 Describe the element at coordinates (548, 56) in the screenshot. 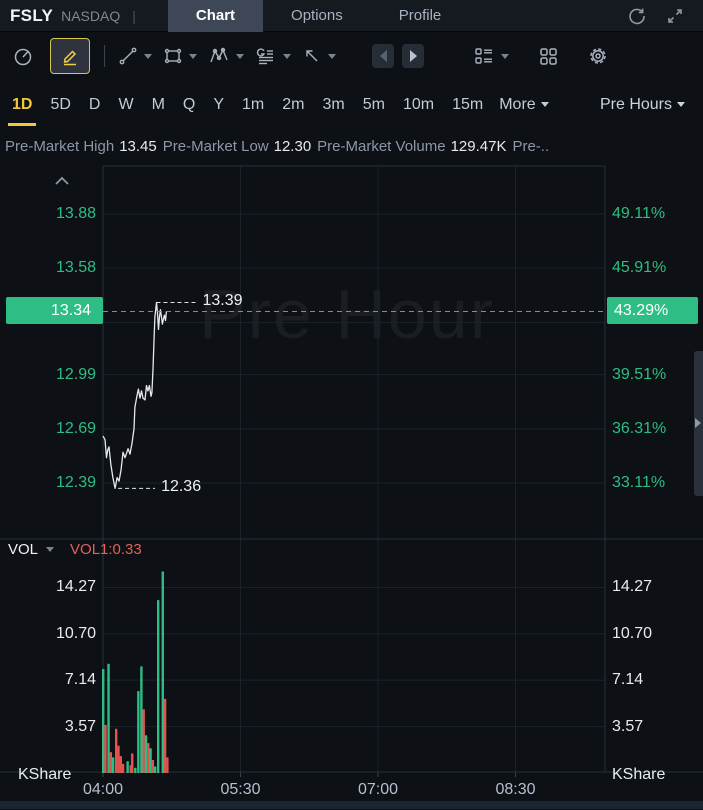

I see `grid-layout-icon` at that location.